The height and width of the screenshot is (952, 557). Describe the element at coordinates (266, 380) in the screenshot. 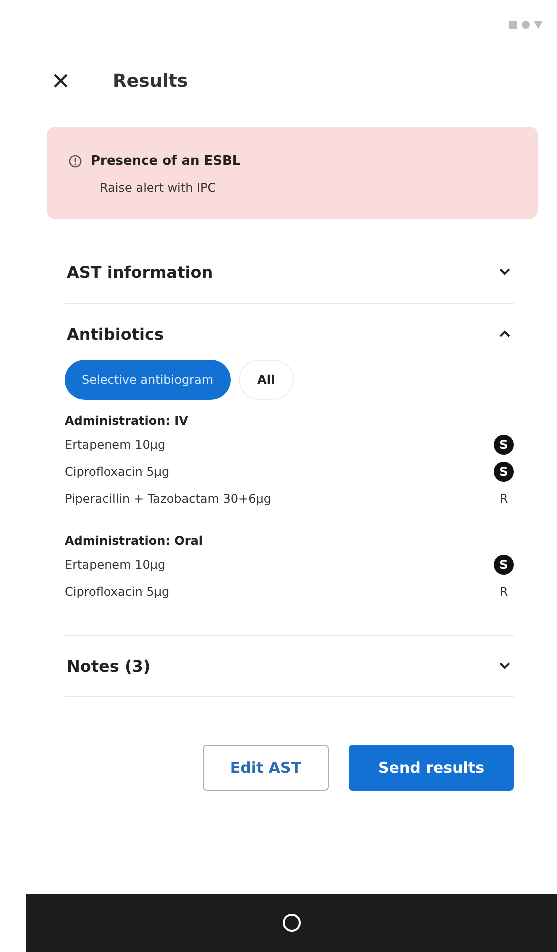

I see `filter-chip: All` at that location.